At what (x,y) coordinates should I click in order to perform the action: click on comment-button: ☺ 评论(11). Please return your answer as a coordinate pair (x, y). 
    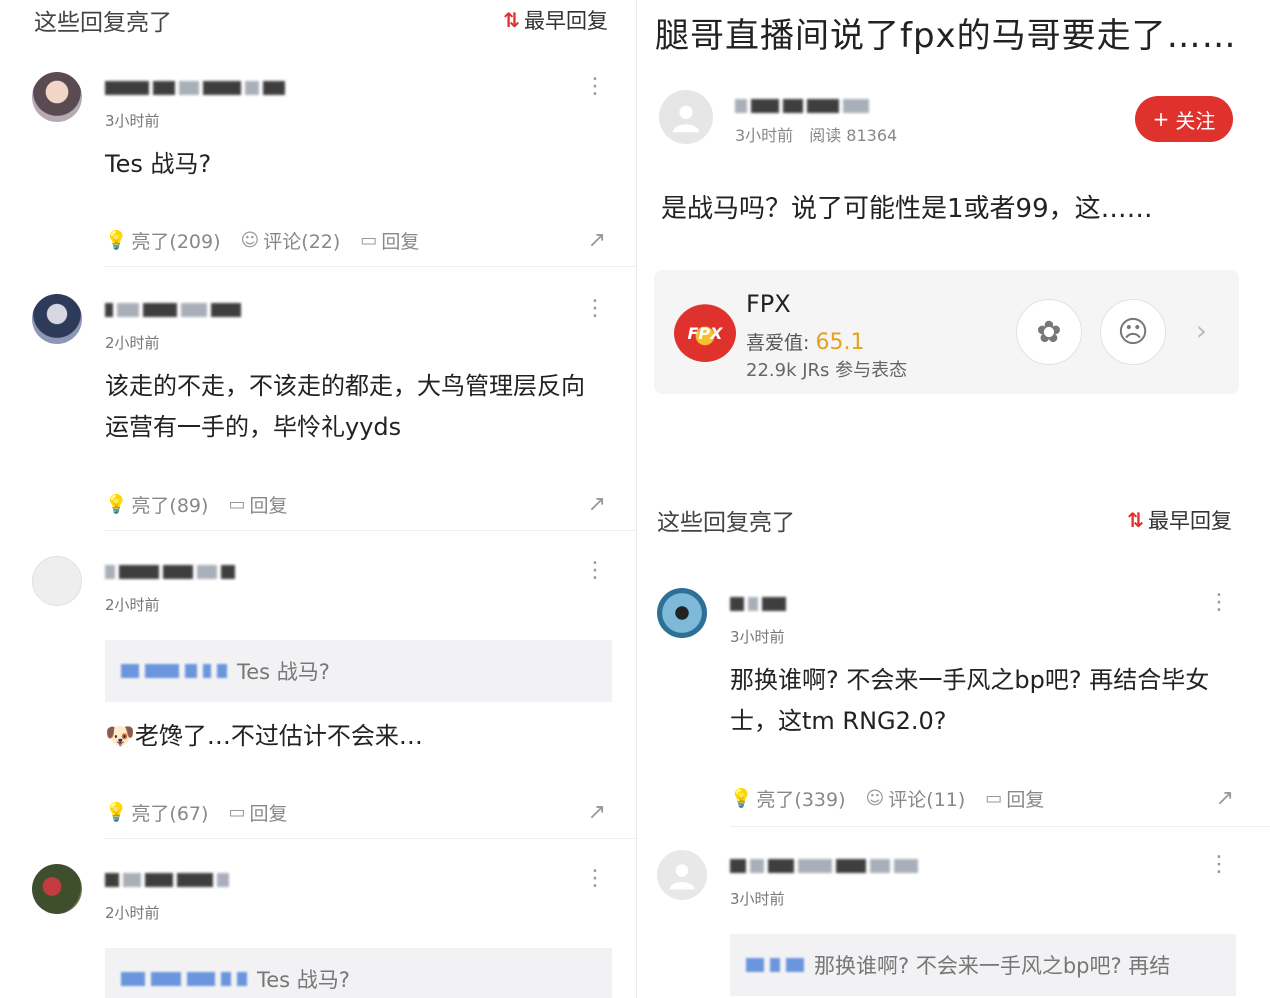
    Looking at the image, I should click on (916, 798).